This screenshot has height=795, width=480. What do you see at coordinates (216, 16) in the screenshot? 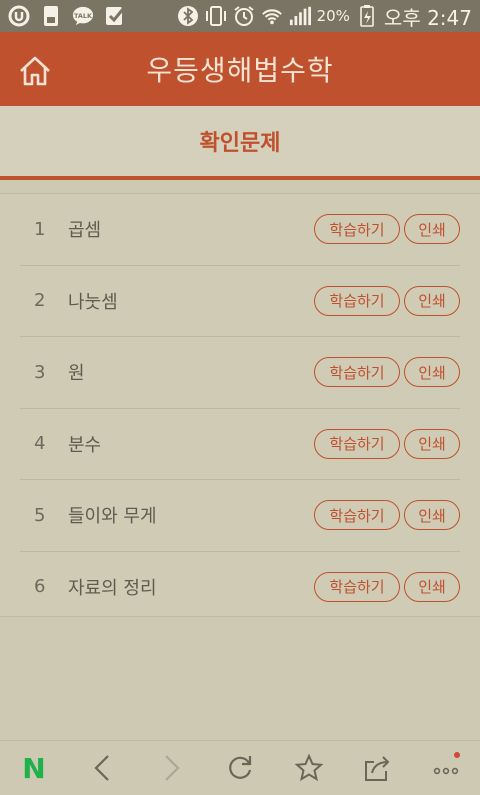
I see `vibrate-icon` at bounding box center [216, 16].